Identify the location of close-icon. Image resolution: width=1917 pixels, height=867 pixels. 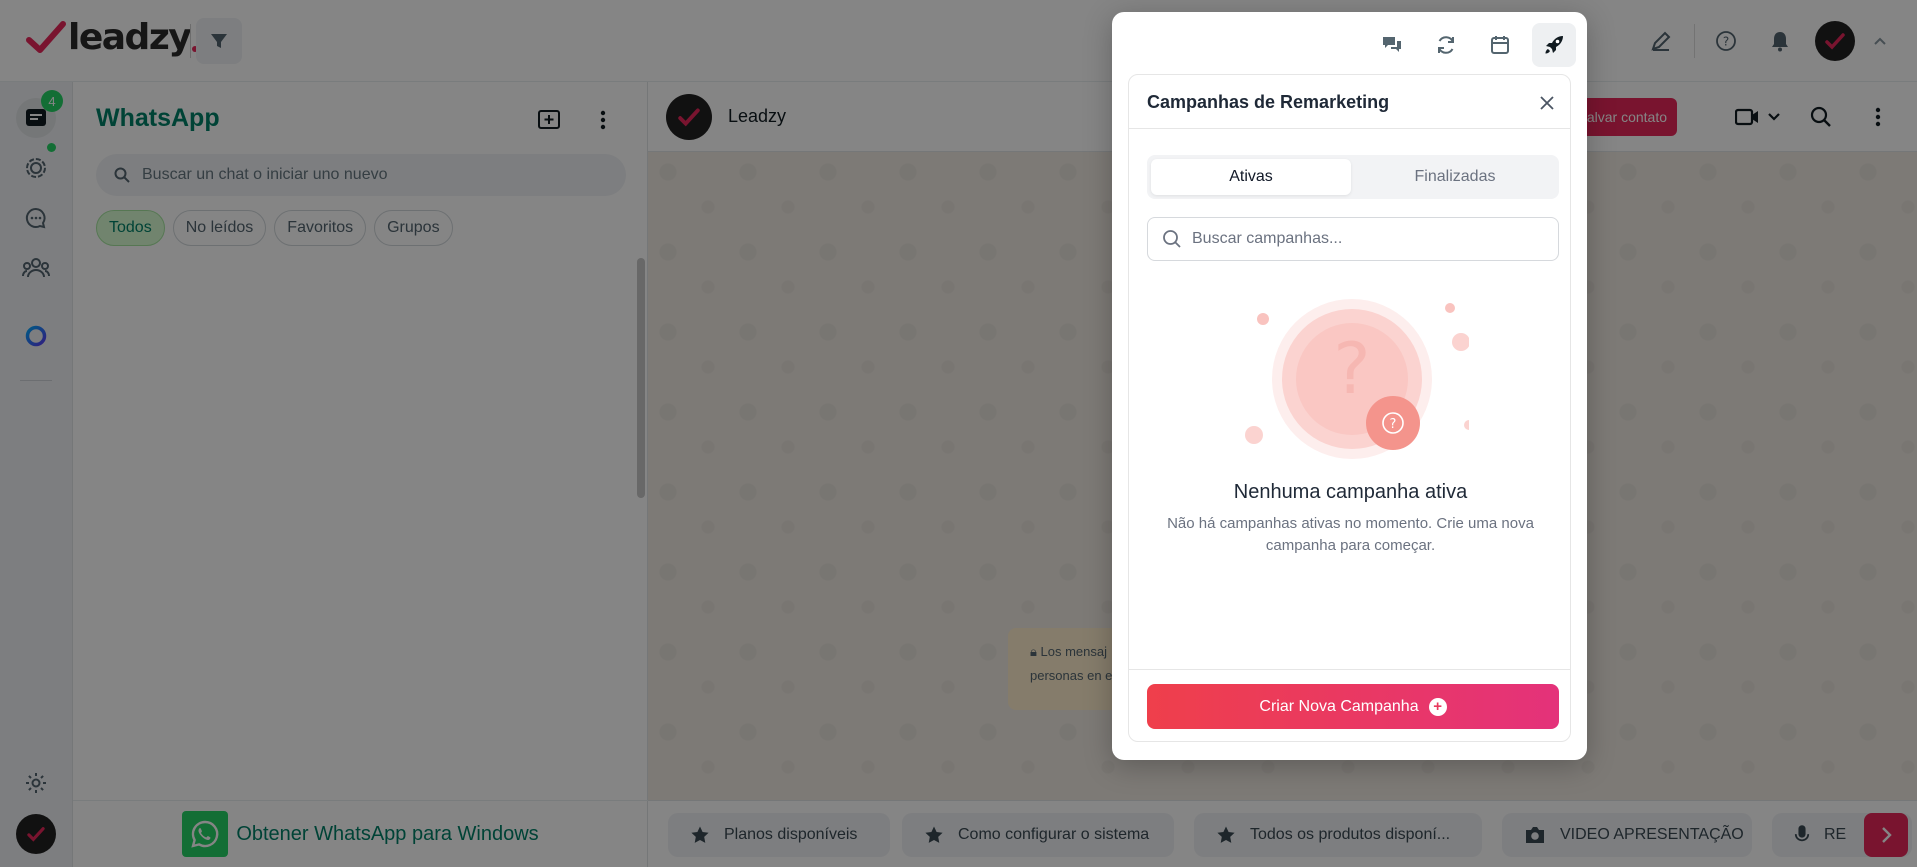
(1547, 103).